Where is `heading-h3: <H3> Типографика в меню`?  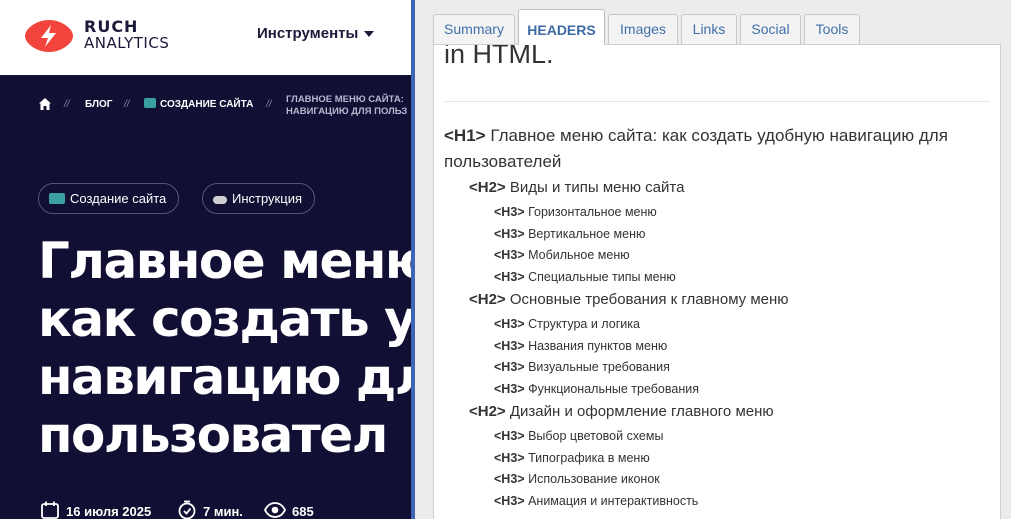 heading-h3: <H3> Типографика в меню is located at coordinates (572, 458).